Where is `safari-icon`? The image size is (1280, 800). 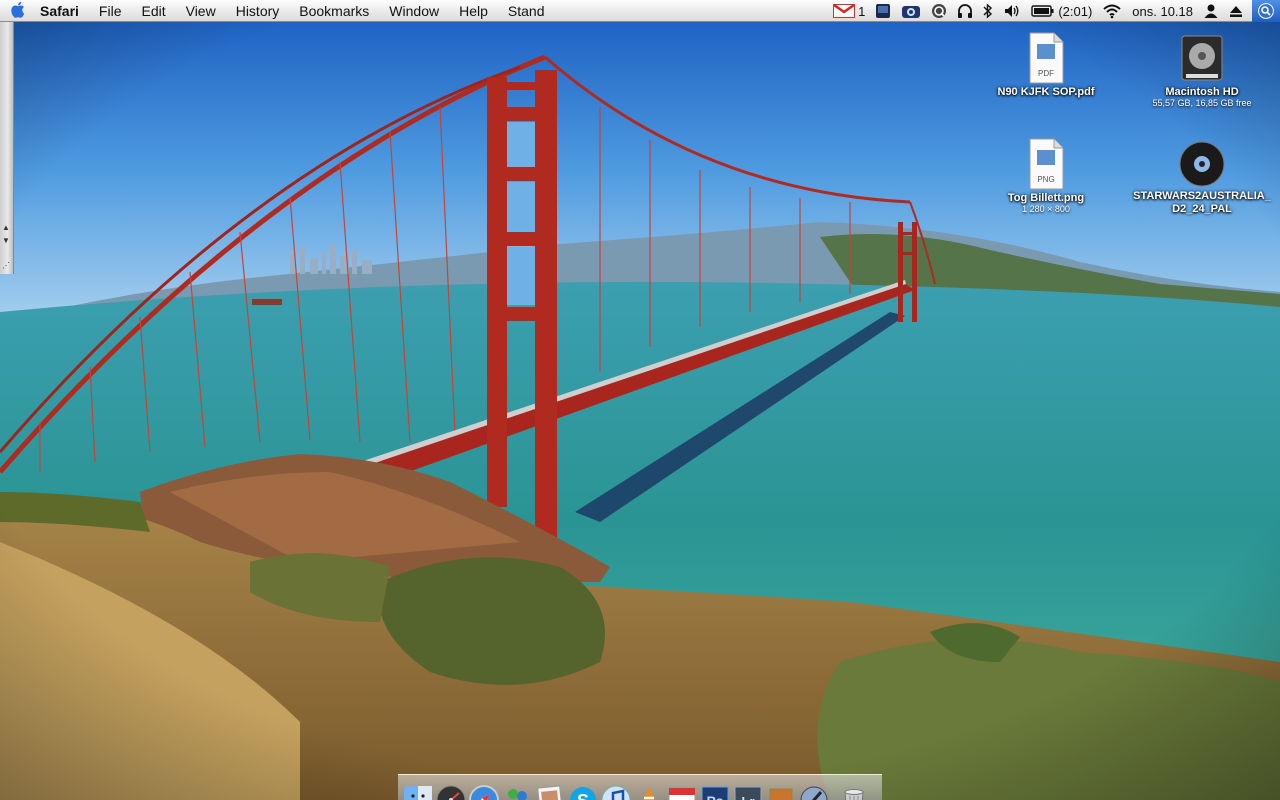
safari-icon is located at coordinates (484, 792).